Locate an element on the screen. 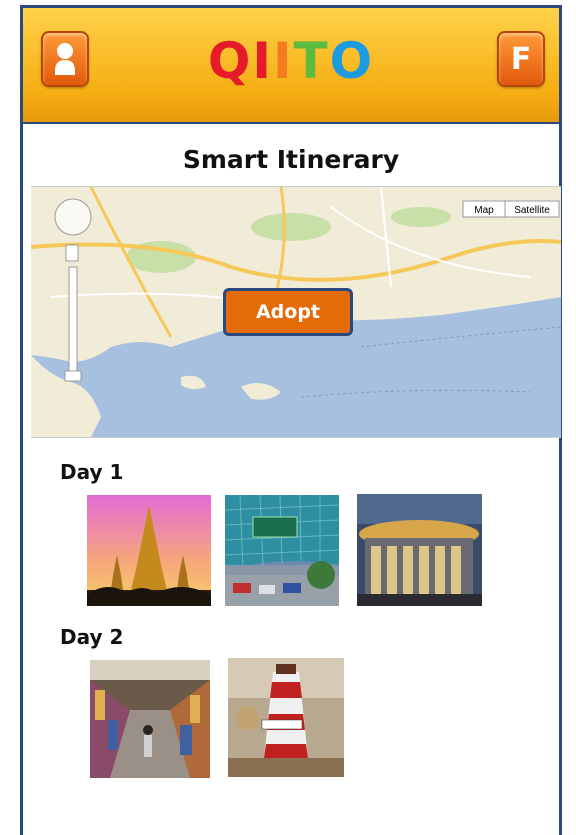 The image size is (576, 835). logo-letter: O is located at coordinates (352, 61).